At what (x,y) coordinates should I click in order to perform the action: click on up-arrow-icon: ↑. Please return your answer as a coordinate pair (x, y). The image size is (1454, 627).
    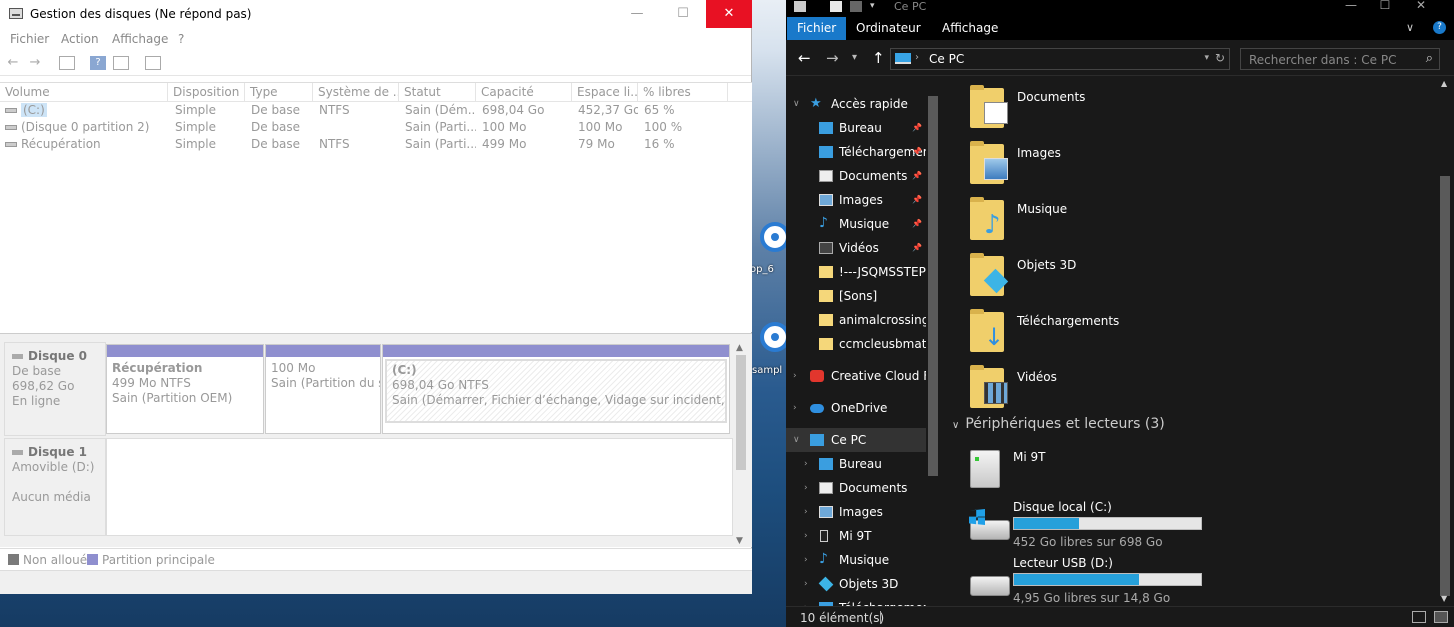
    Looking at the image, I should click on (878, 58).